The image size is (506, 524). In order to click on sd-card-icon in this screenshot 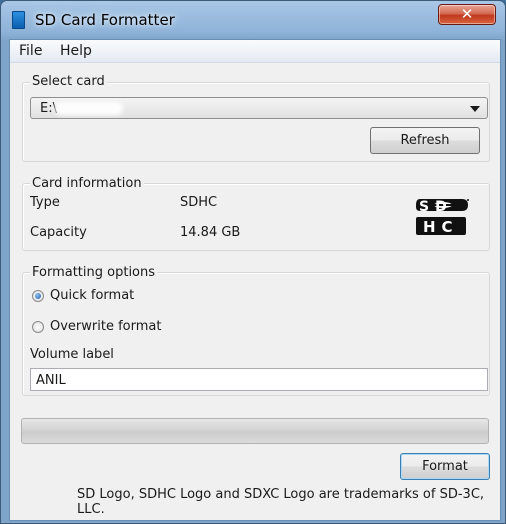, I will do `click(18, 20)`.